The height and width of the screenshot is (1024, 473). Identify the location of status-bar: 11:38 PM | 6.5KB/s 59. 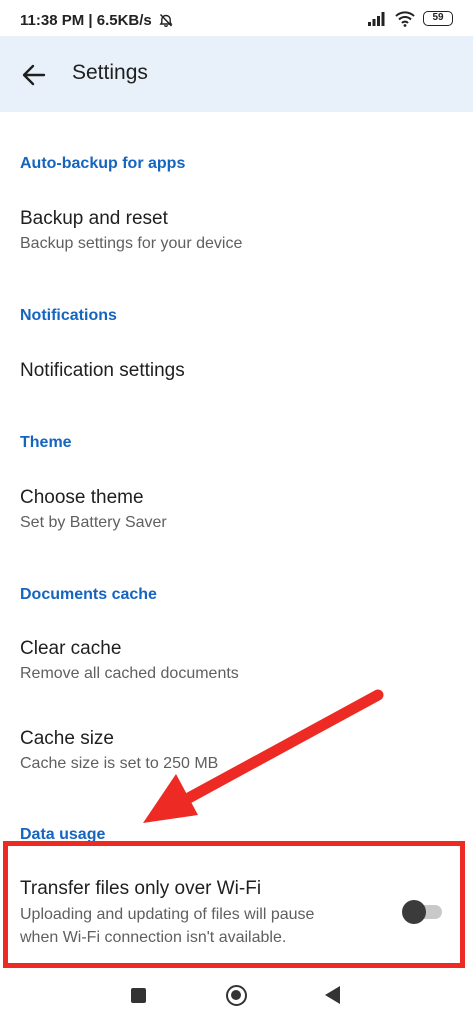
(236, 18).